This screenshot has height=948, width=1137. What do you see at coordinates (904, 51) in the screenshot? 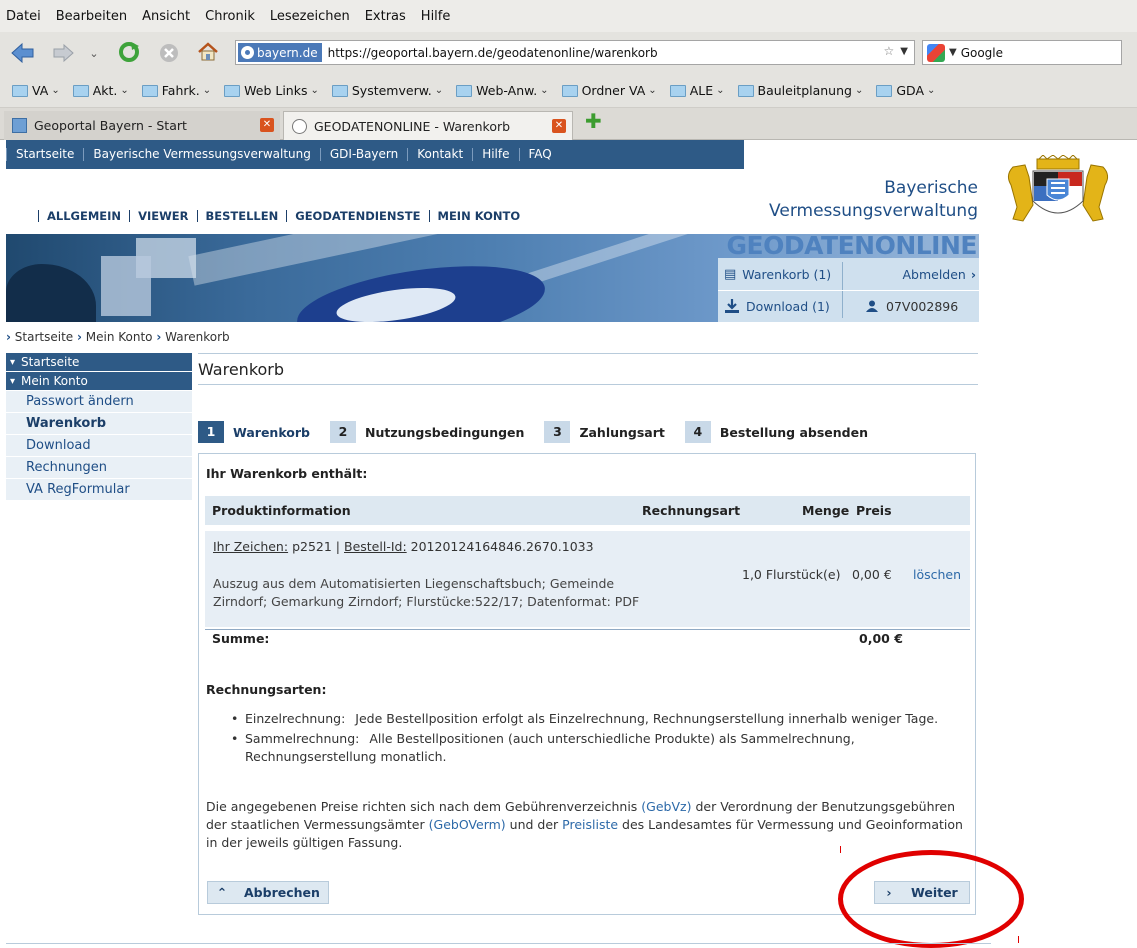
I see `url-dropdown-icon: ▼` at bounding box center [904, 51].